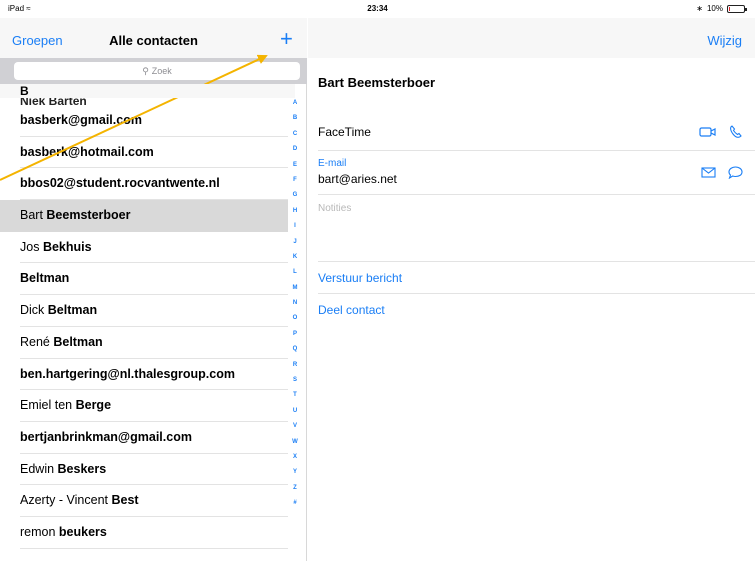 The height and width of the screenshot is (561, 755). Describe the element at coordinates (332, 163) in the screenshot. I see `email-label: E-mail` at that location.